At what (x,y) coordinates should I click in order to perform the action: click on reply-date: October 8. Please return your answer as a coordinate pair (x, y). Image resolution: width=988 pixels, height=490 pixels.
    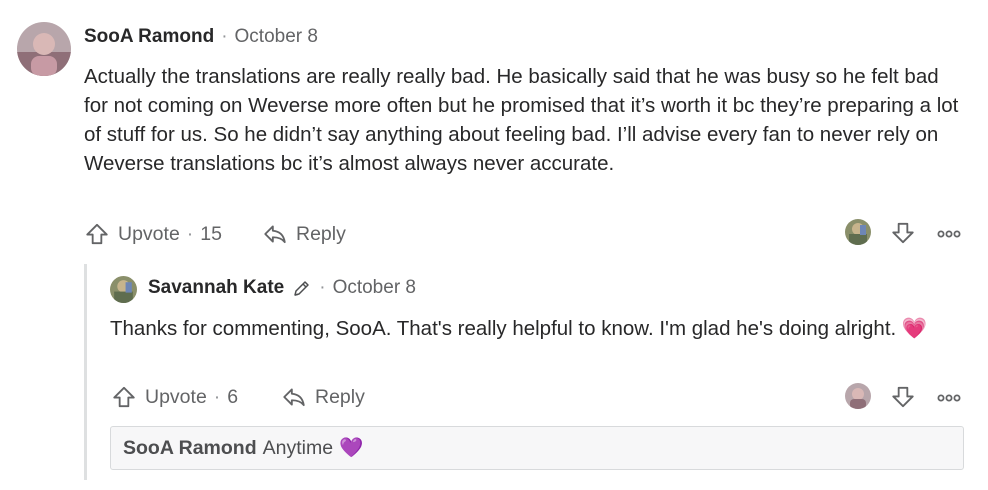
    Looking at the image, I should click on (374, 288).